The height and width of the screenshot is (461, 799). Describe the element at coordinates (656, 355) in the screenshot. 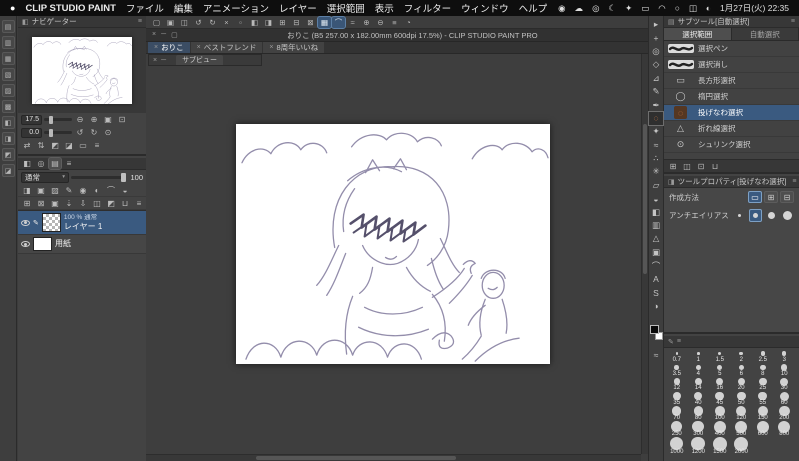

I see `switch-main-sub-color-icon: ≈` at that location.